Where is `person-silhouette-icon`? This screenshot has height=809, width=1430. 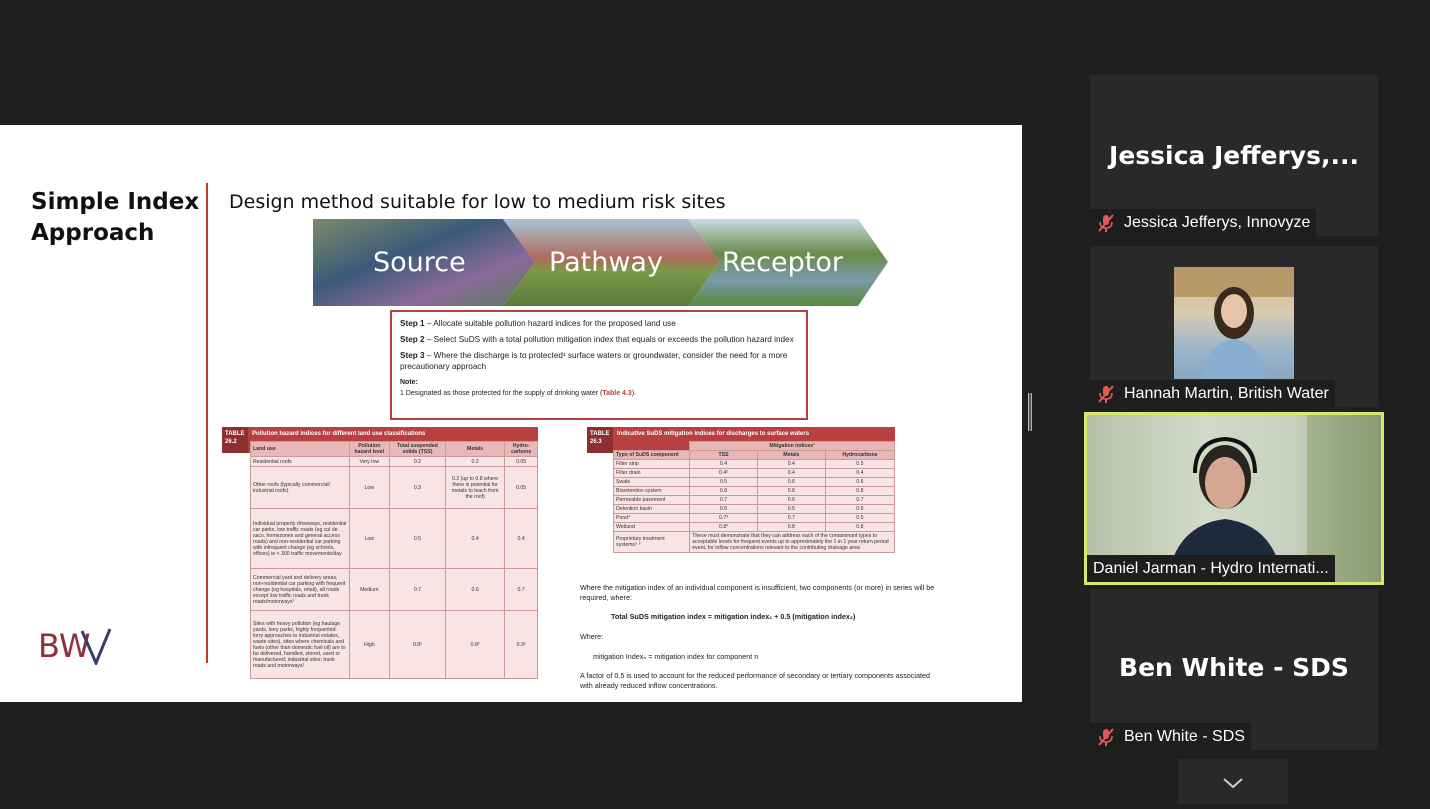
person-silhouette-icon is located at coordinates (1234, 323).